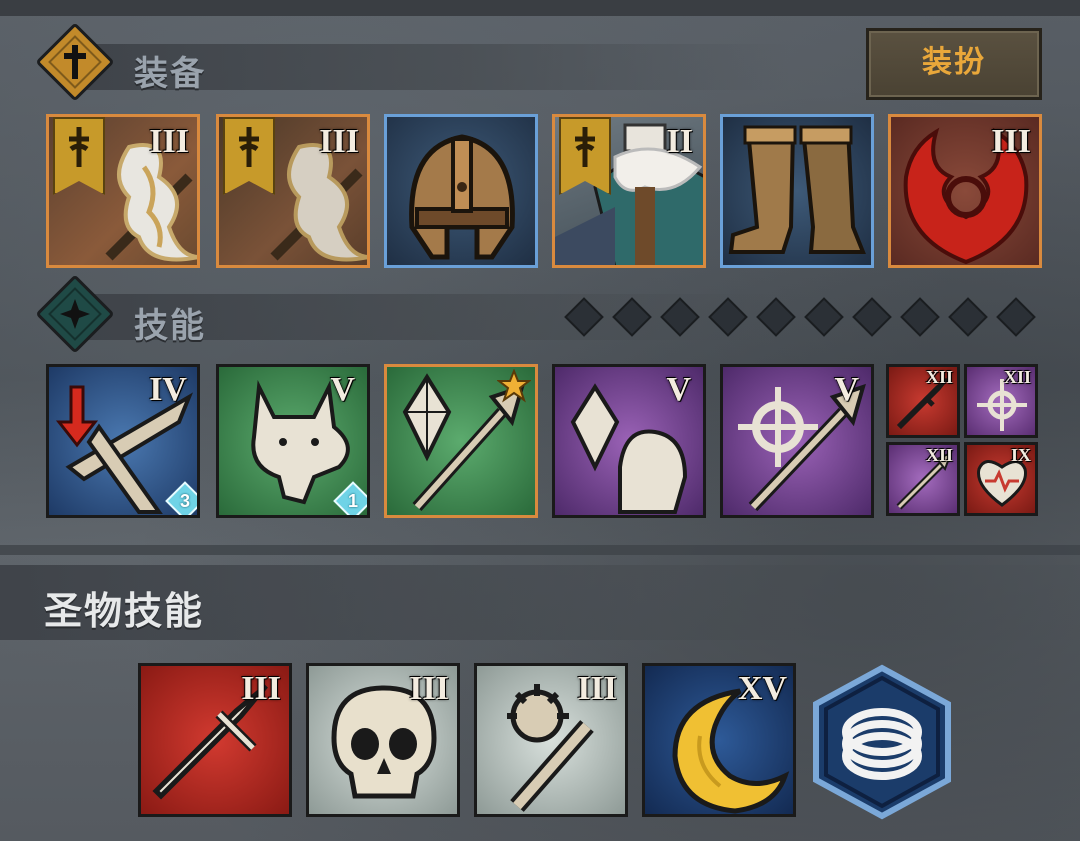 This screenshot has height=841, width=1080. I want to click on skill-slot-1: IV 3, so click(123, 441).